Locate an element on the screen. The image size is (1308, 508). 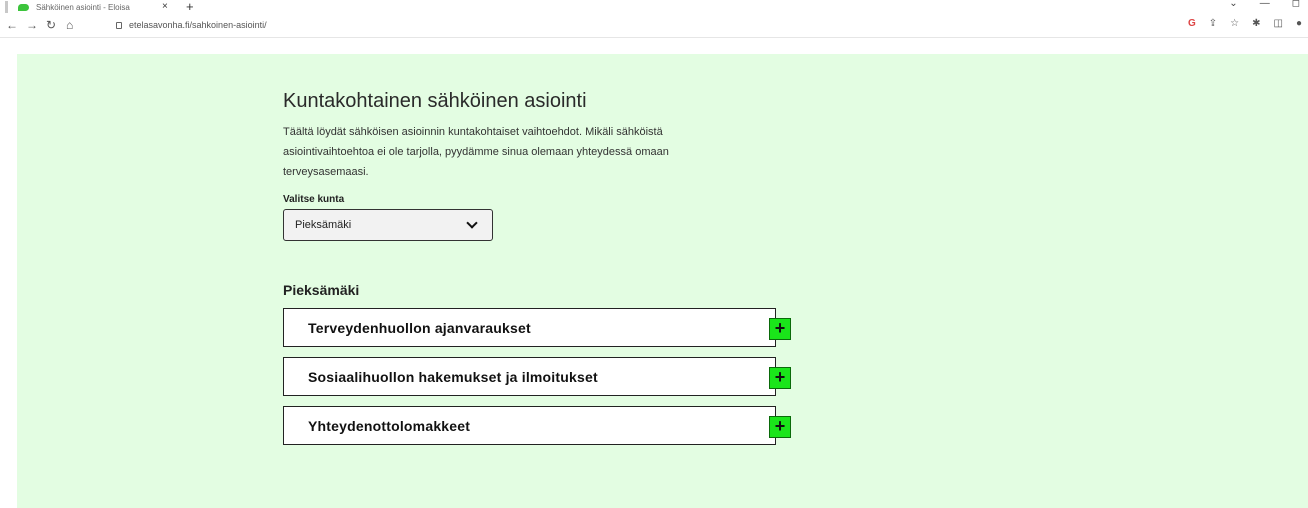
maximize-button: ◻ is located at coordinates (1296, 4).